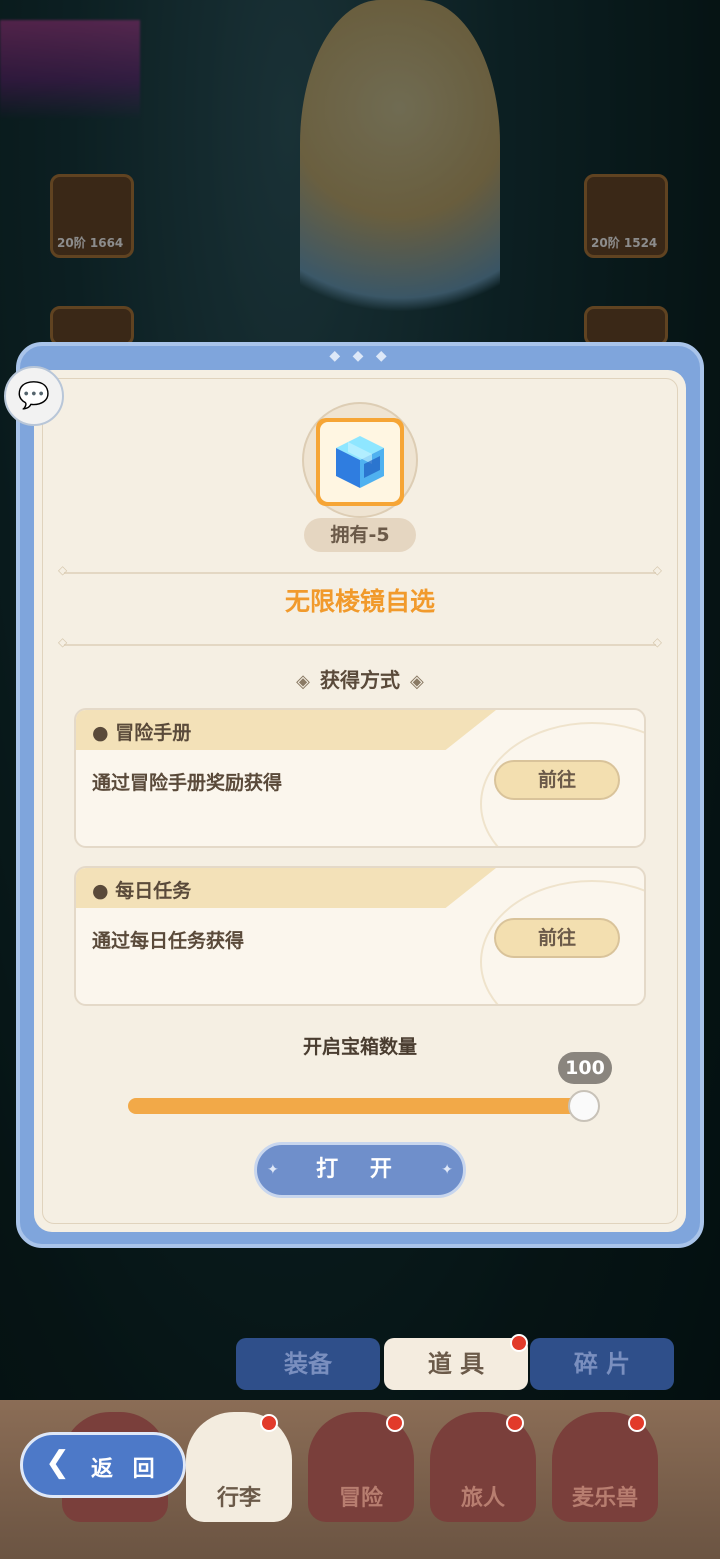  Describe the element at coordinates (58, 1462) in the screenshot. I see `back-arrow-icon: ❮` at that location.